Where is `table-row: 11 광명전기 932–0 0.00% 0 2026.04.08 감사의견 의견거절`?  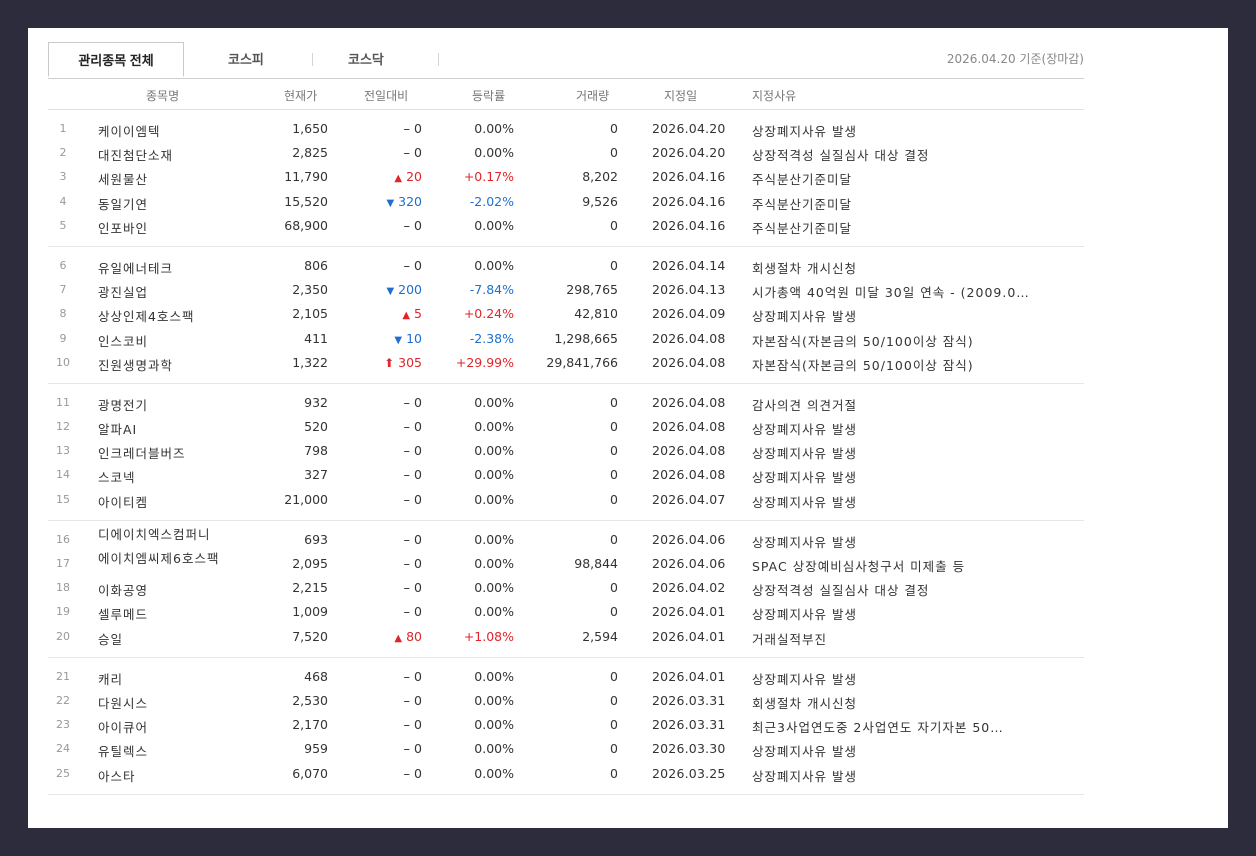 table-row: 11 광명전기 932–0 0.00% 0 2026.04.08 감사의견 의견거절 is located at coordinates (566, 403).